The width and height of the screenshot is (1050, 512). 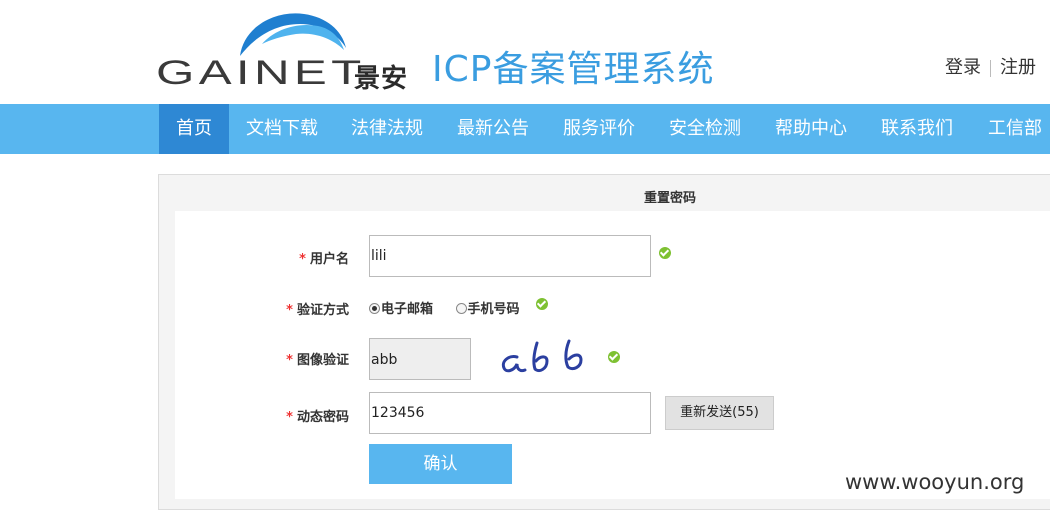 What do you see at coordinates (440, 464) in the screenshot?
I see `confirm-button: 确认` at bounding box center [440, 464].